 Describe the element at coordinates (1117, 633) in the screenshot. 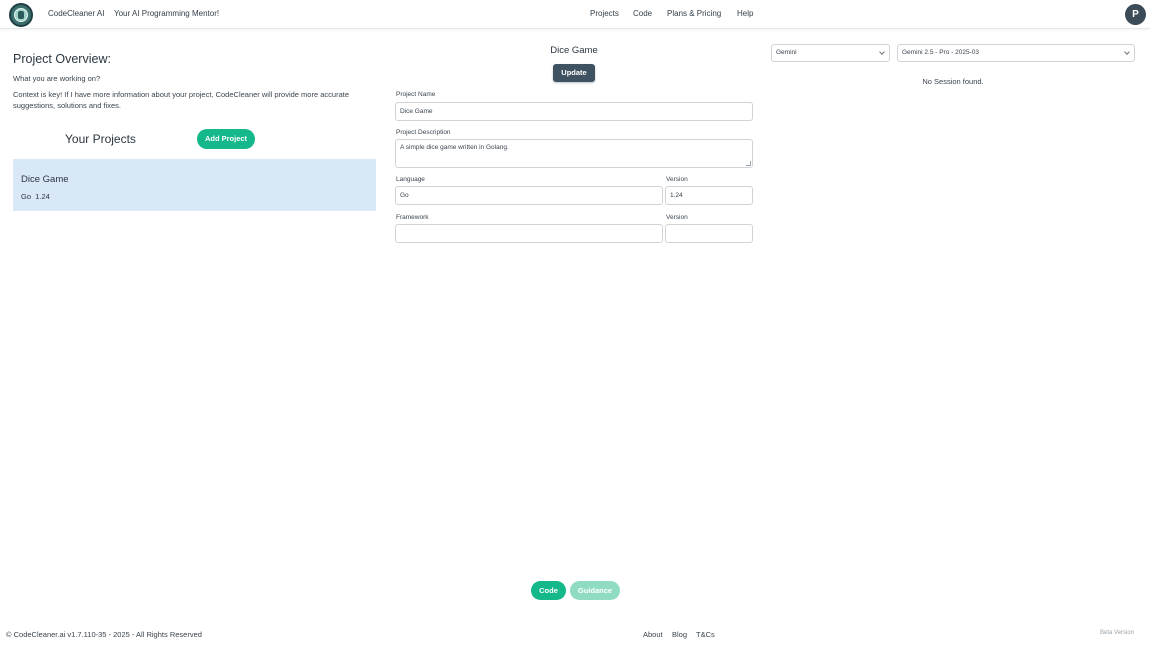

I see `beta-version-label: Beta Version` at that location.